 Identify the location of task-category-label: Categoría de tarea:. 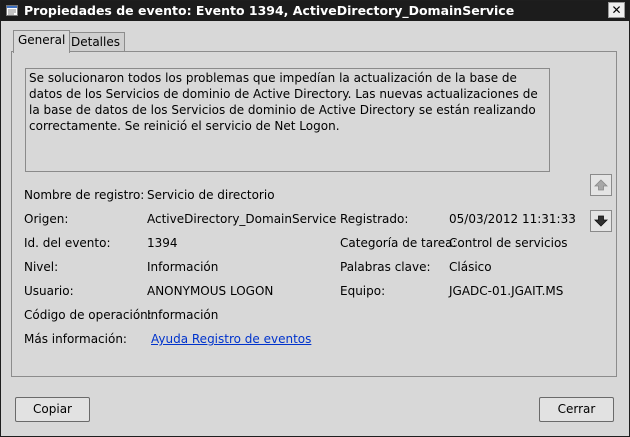
(398, 243).